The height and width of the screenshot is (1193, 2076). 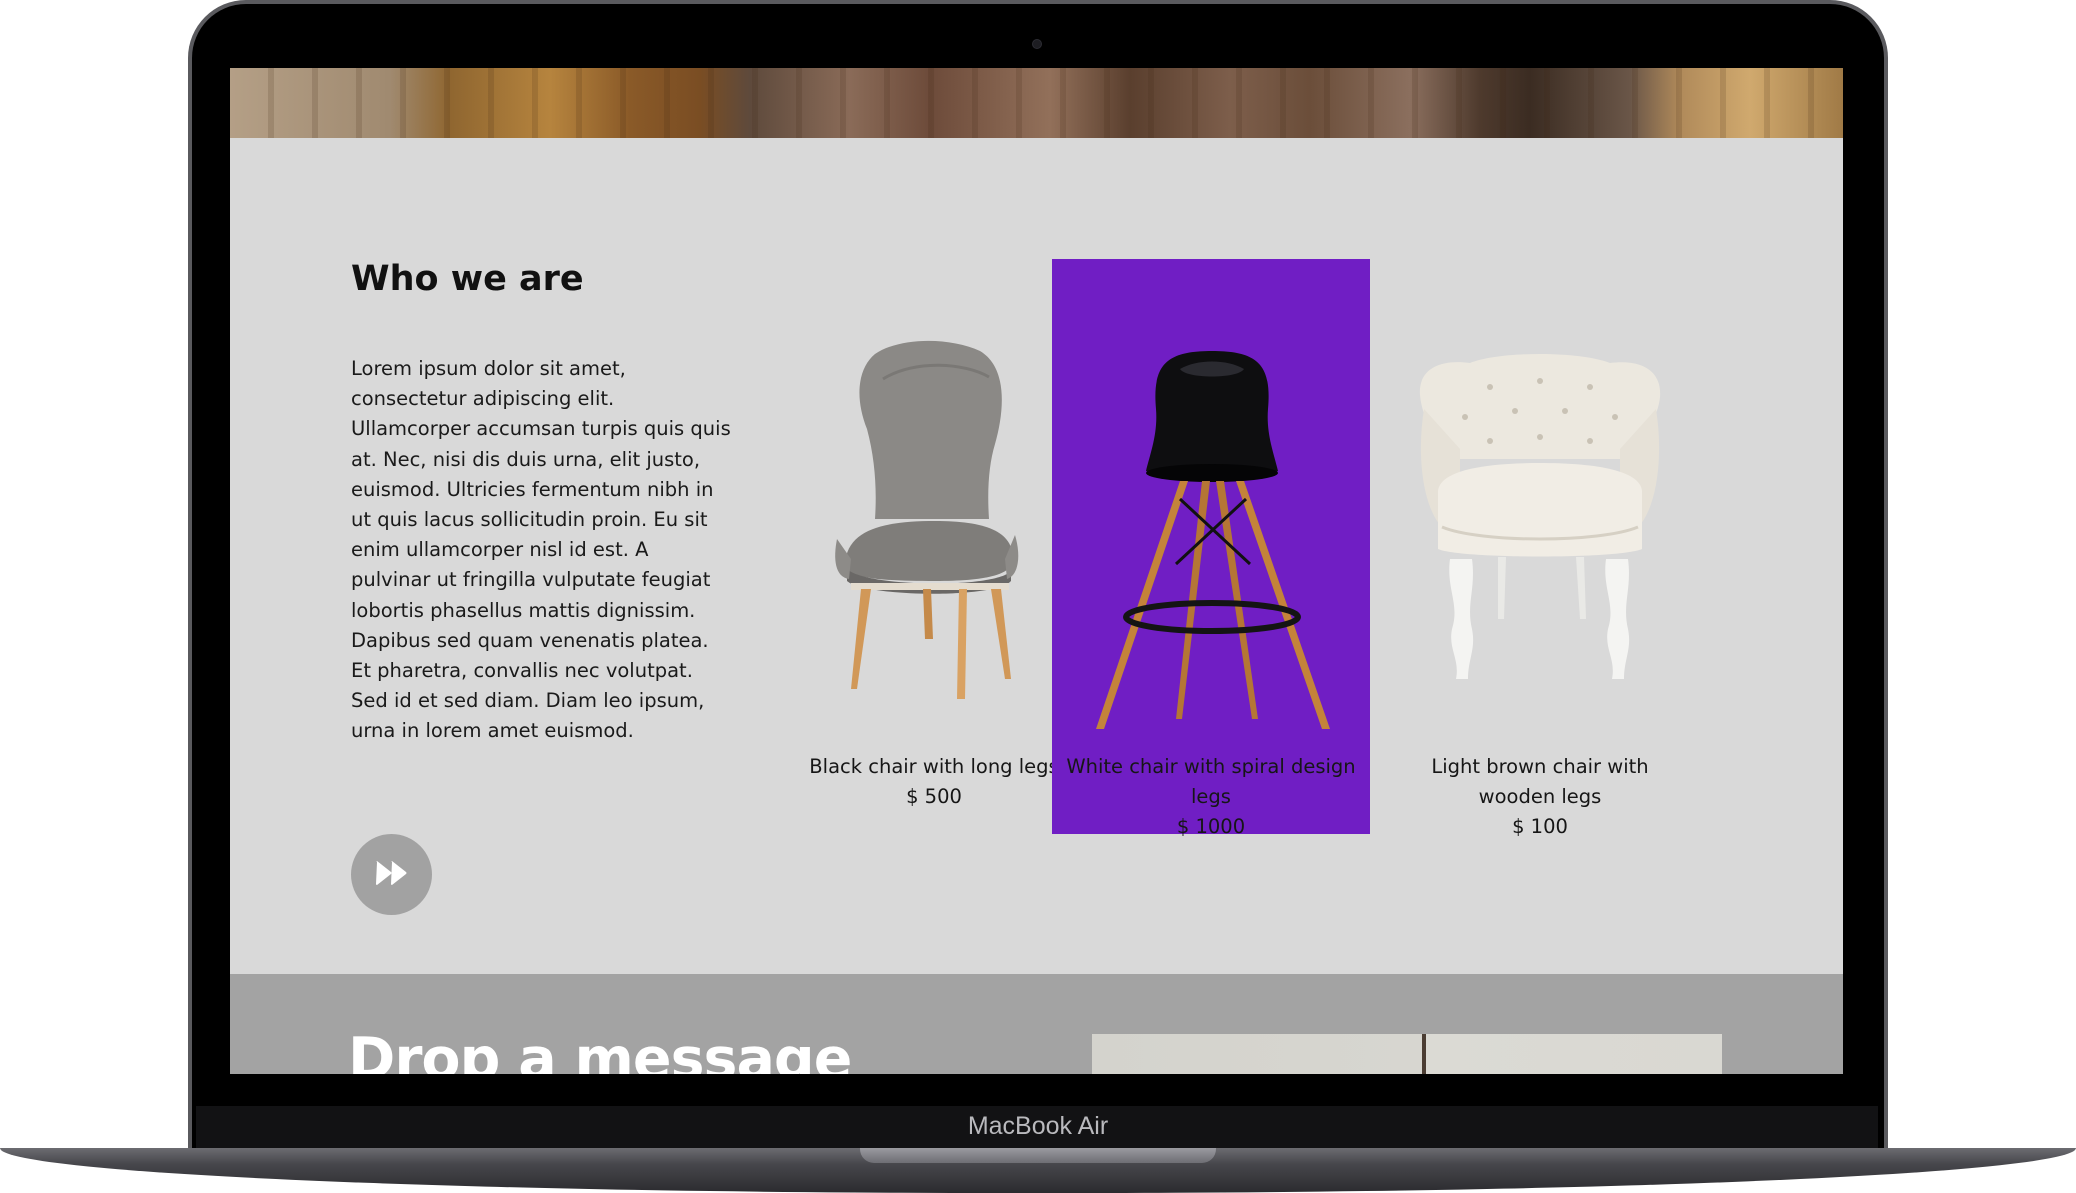 I want to click on product-card: Black chair with long legs $ 500, so click(x=934, y=546).